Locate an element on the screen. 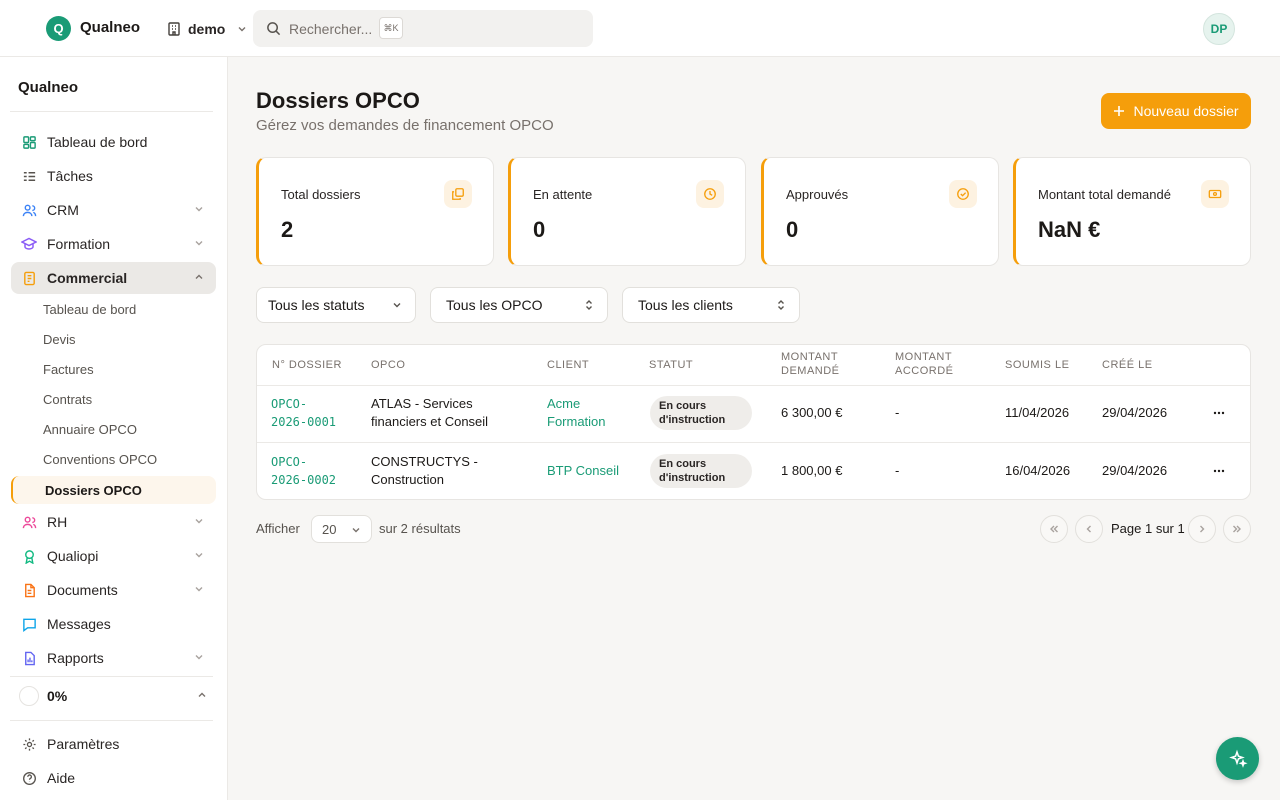 This screenshot has height=800, width=1280. text-line: 2026-0001 is located at coordinates (304, 422).